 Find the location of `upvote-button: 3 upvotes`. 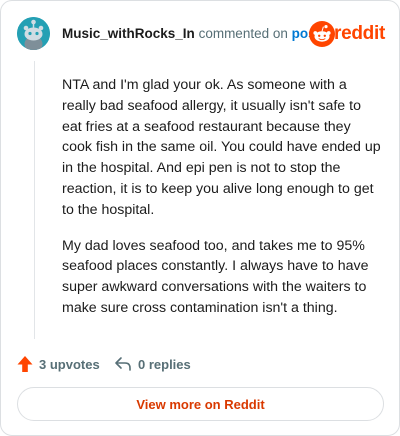

upvote-button: 3 upvotes is located at coordinates (58, 364).